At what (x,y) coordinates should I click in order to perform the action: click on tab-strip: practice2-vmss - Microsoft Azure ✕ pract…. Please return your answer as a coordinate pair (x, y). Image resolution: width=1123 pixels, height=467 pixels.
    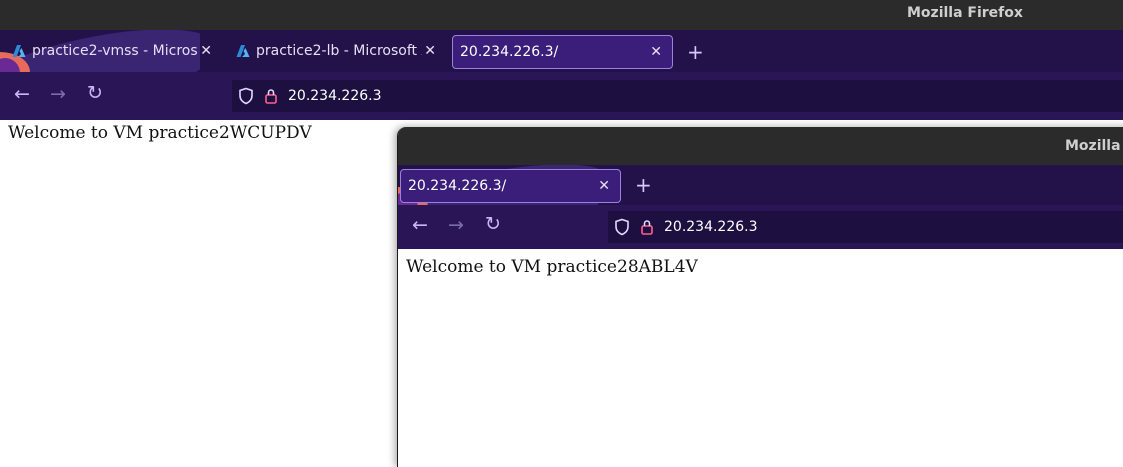
    Looking at the image, I should click on (561, 51).